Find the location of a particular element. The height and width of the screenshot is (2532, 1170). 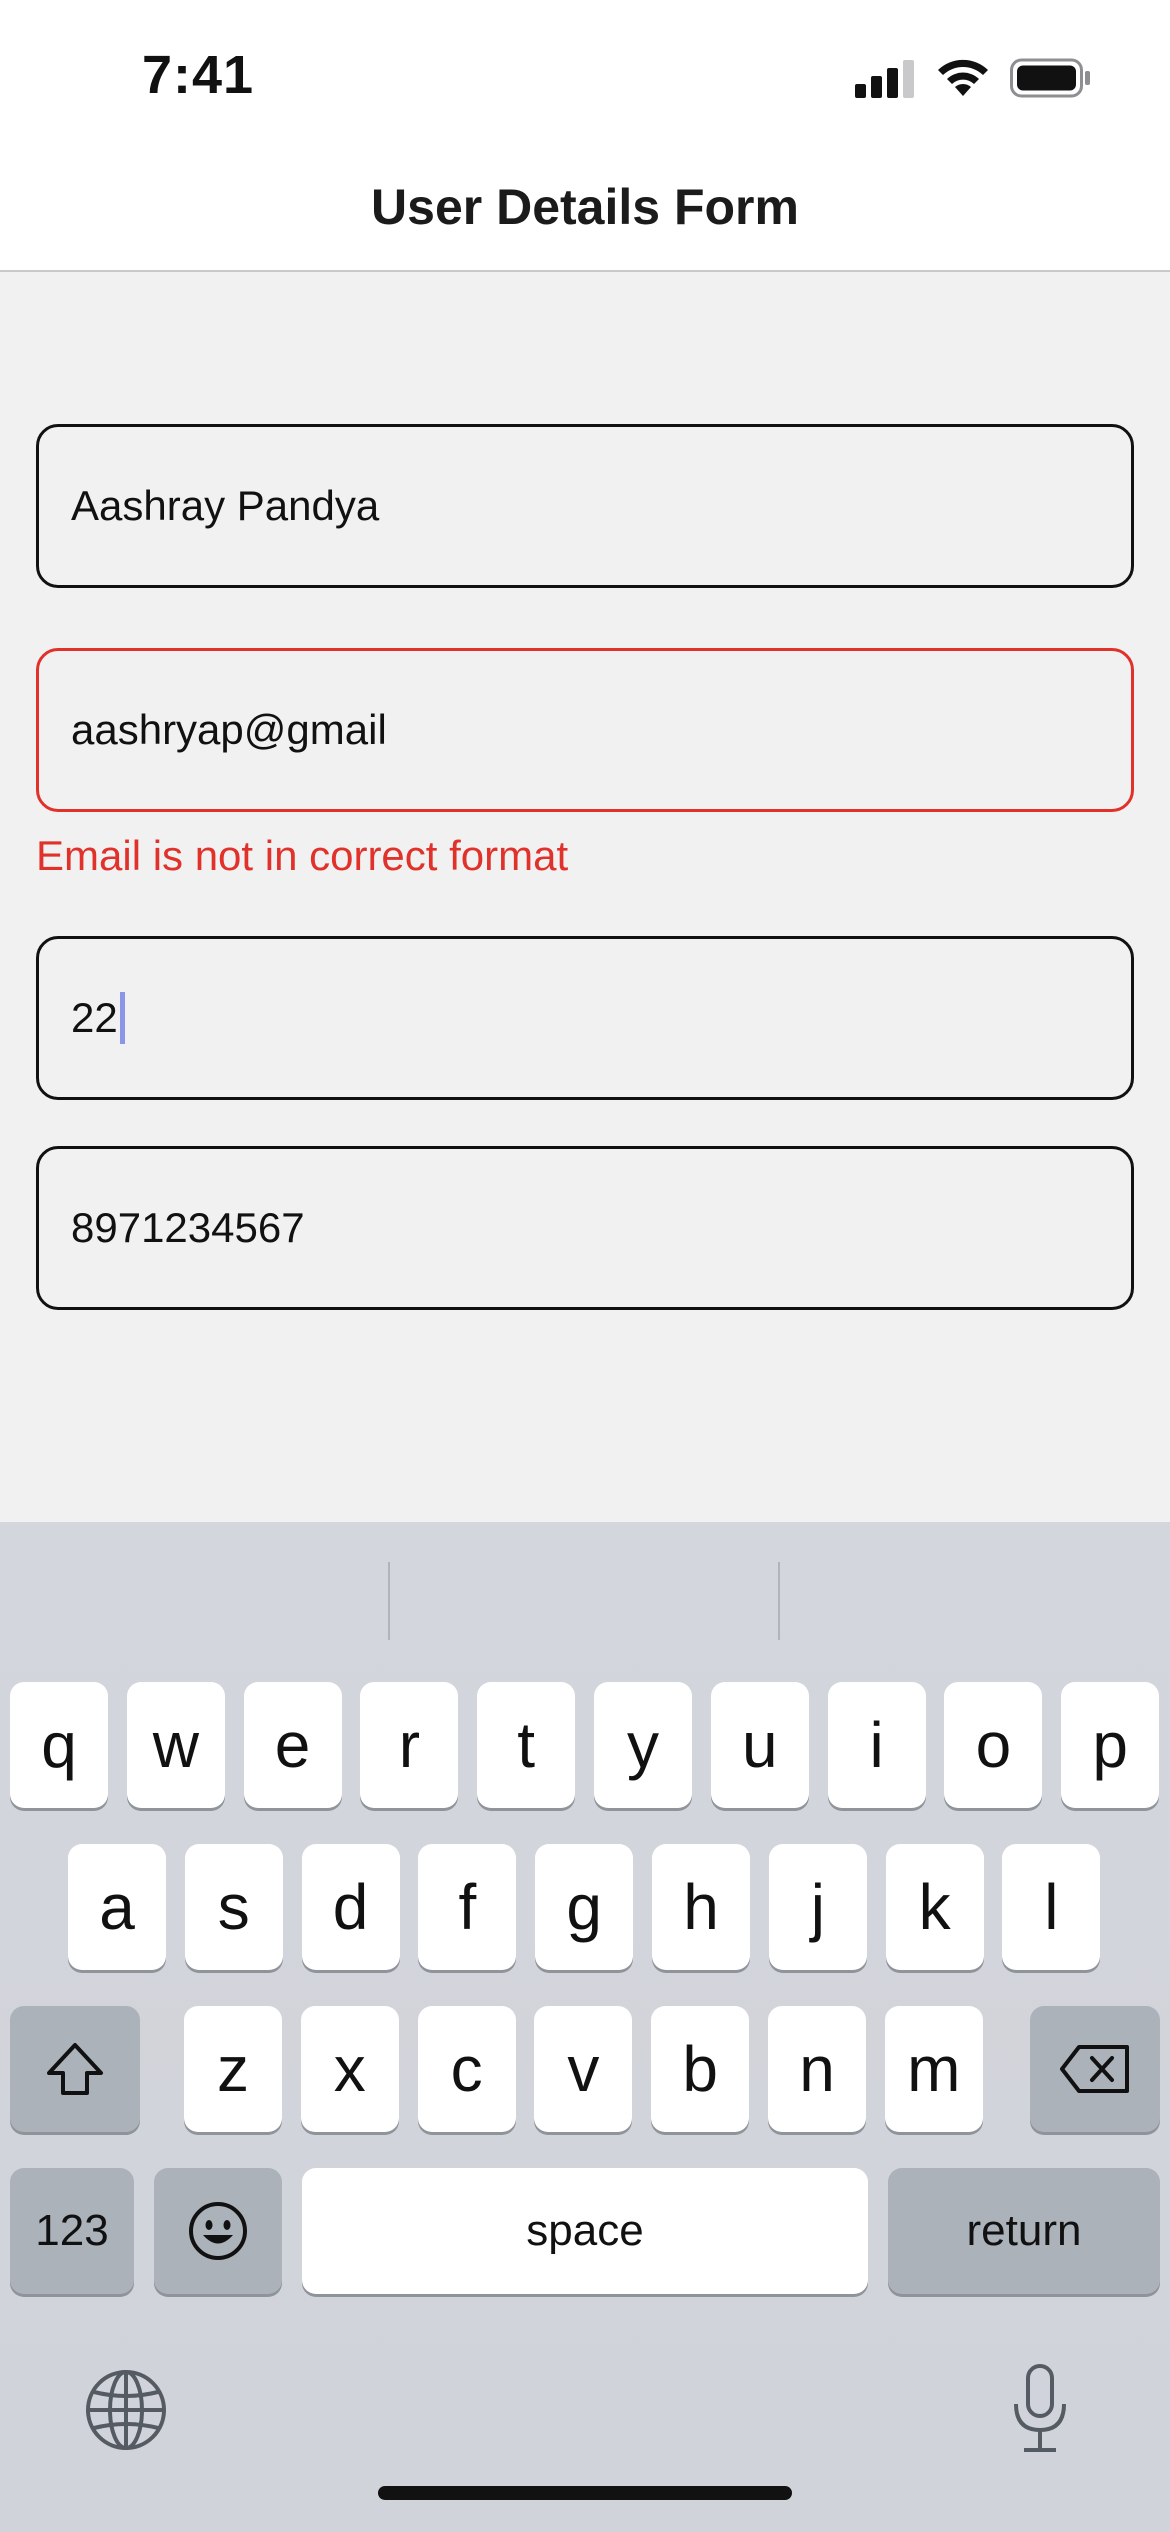

key-v: v is located at coordinates (583, 2069).